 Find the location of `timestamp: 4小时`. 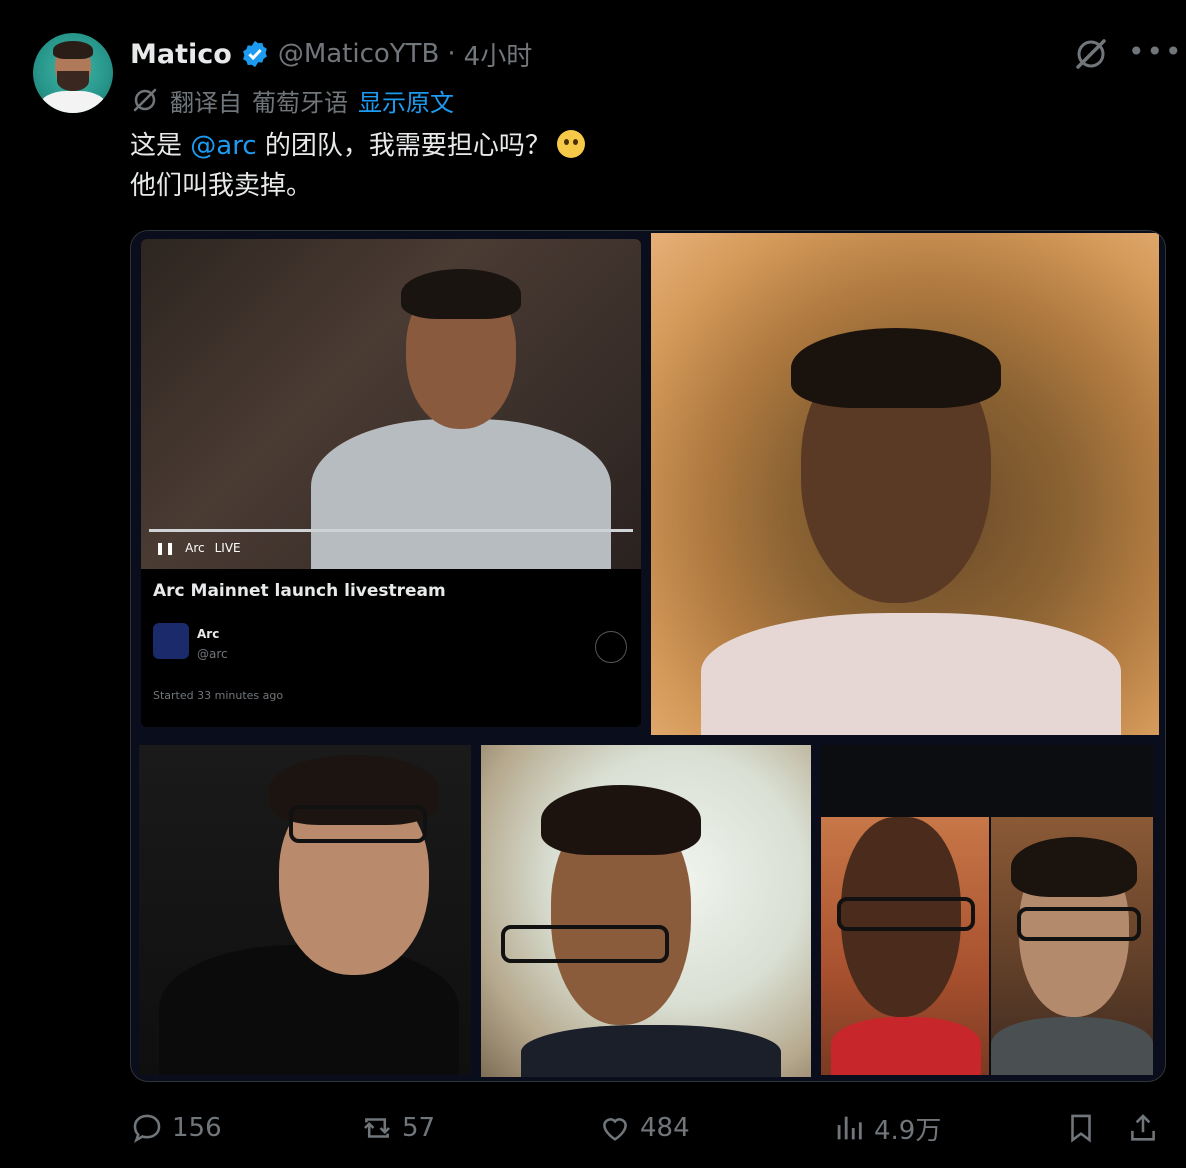

timestamp: 4小时 is located at coordinates (498, 54).